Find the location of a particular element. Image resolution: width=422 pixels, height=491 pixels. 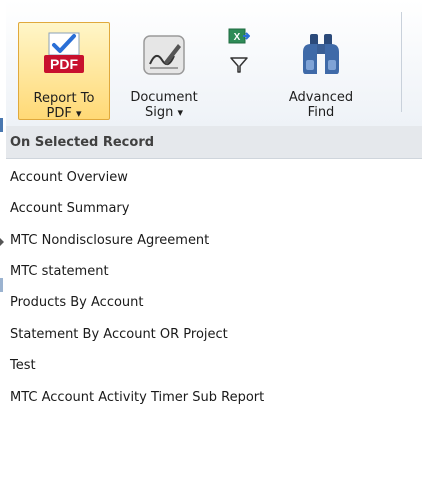

menu-item-account-summary: Account Summary is located at coordinates (214, 209).